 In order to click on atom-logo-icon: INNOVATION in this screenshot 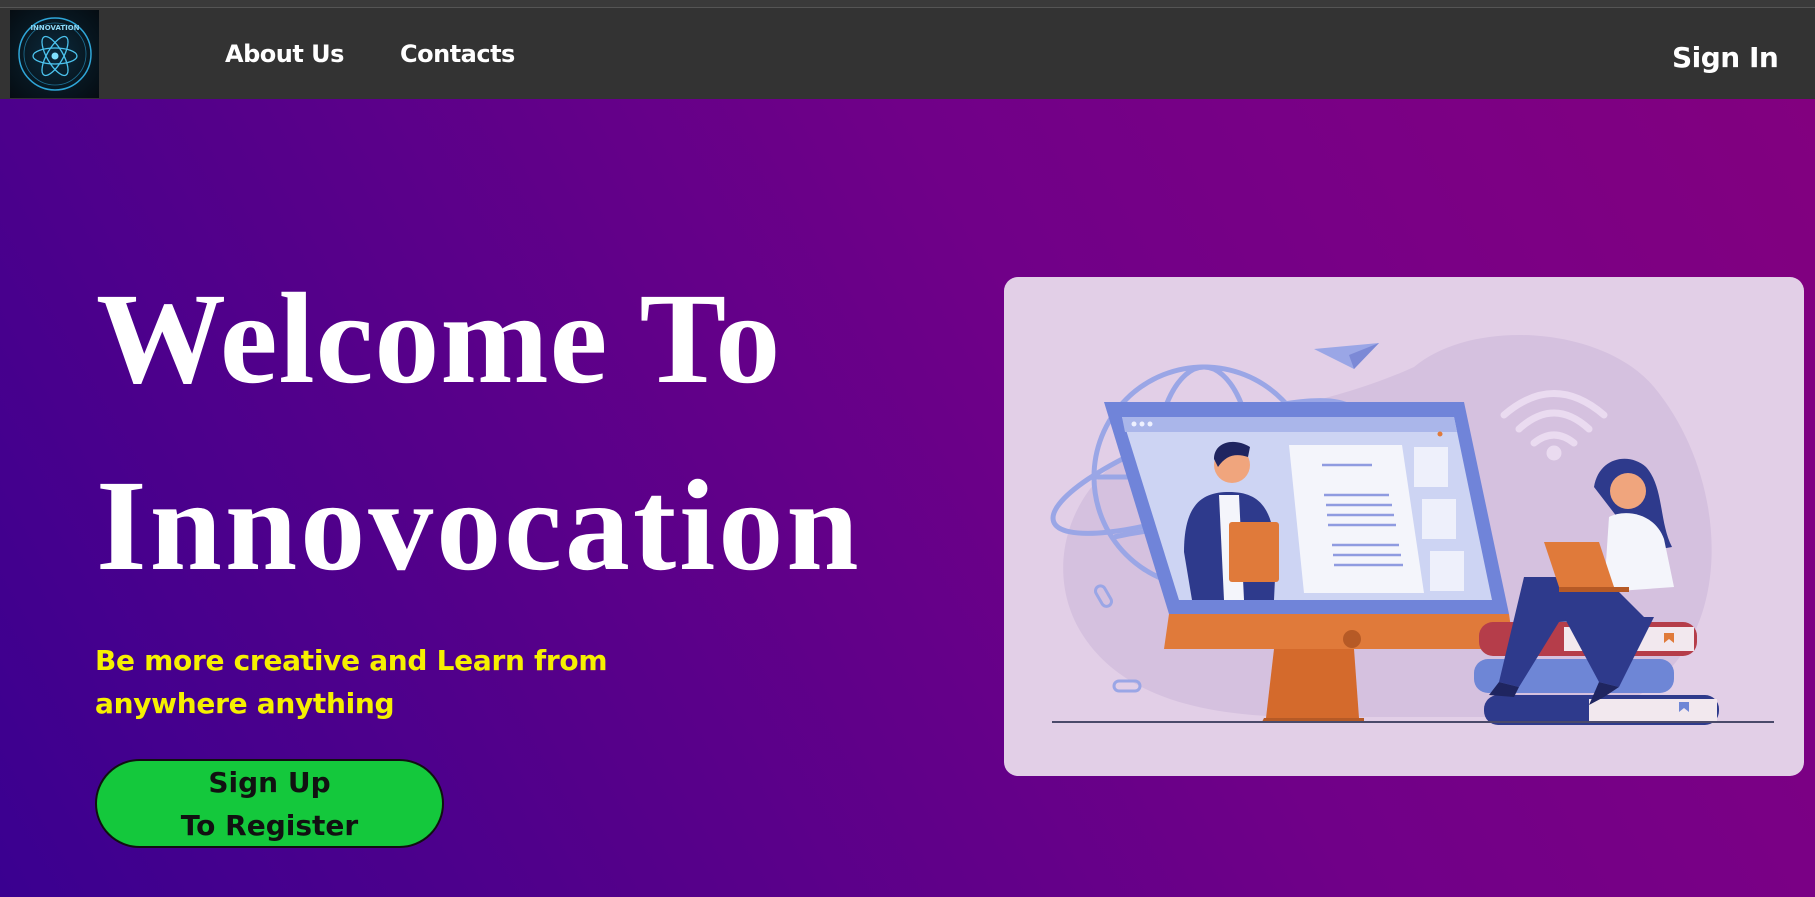, I will do `click(54, 54)`.